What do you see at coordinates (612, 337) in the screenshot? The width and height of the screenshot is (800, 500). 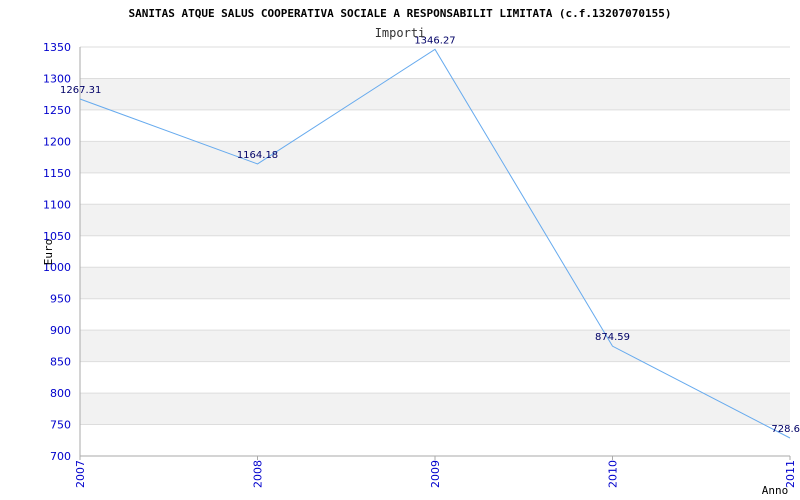 I see `data-label: 874.59` at bounding box center [612, 337].